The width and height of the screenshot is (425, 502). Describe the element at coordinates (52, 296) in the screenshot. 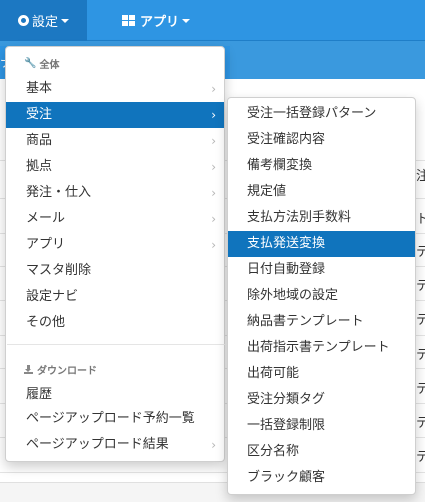

I see `menu-item-label: 設定ナビ` at that location.